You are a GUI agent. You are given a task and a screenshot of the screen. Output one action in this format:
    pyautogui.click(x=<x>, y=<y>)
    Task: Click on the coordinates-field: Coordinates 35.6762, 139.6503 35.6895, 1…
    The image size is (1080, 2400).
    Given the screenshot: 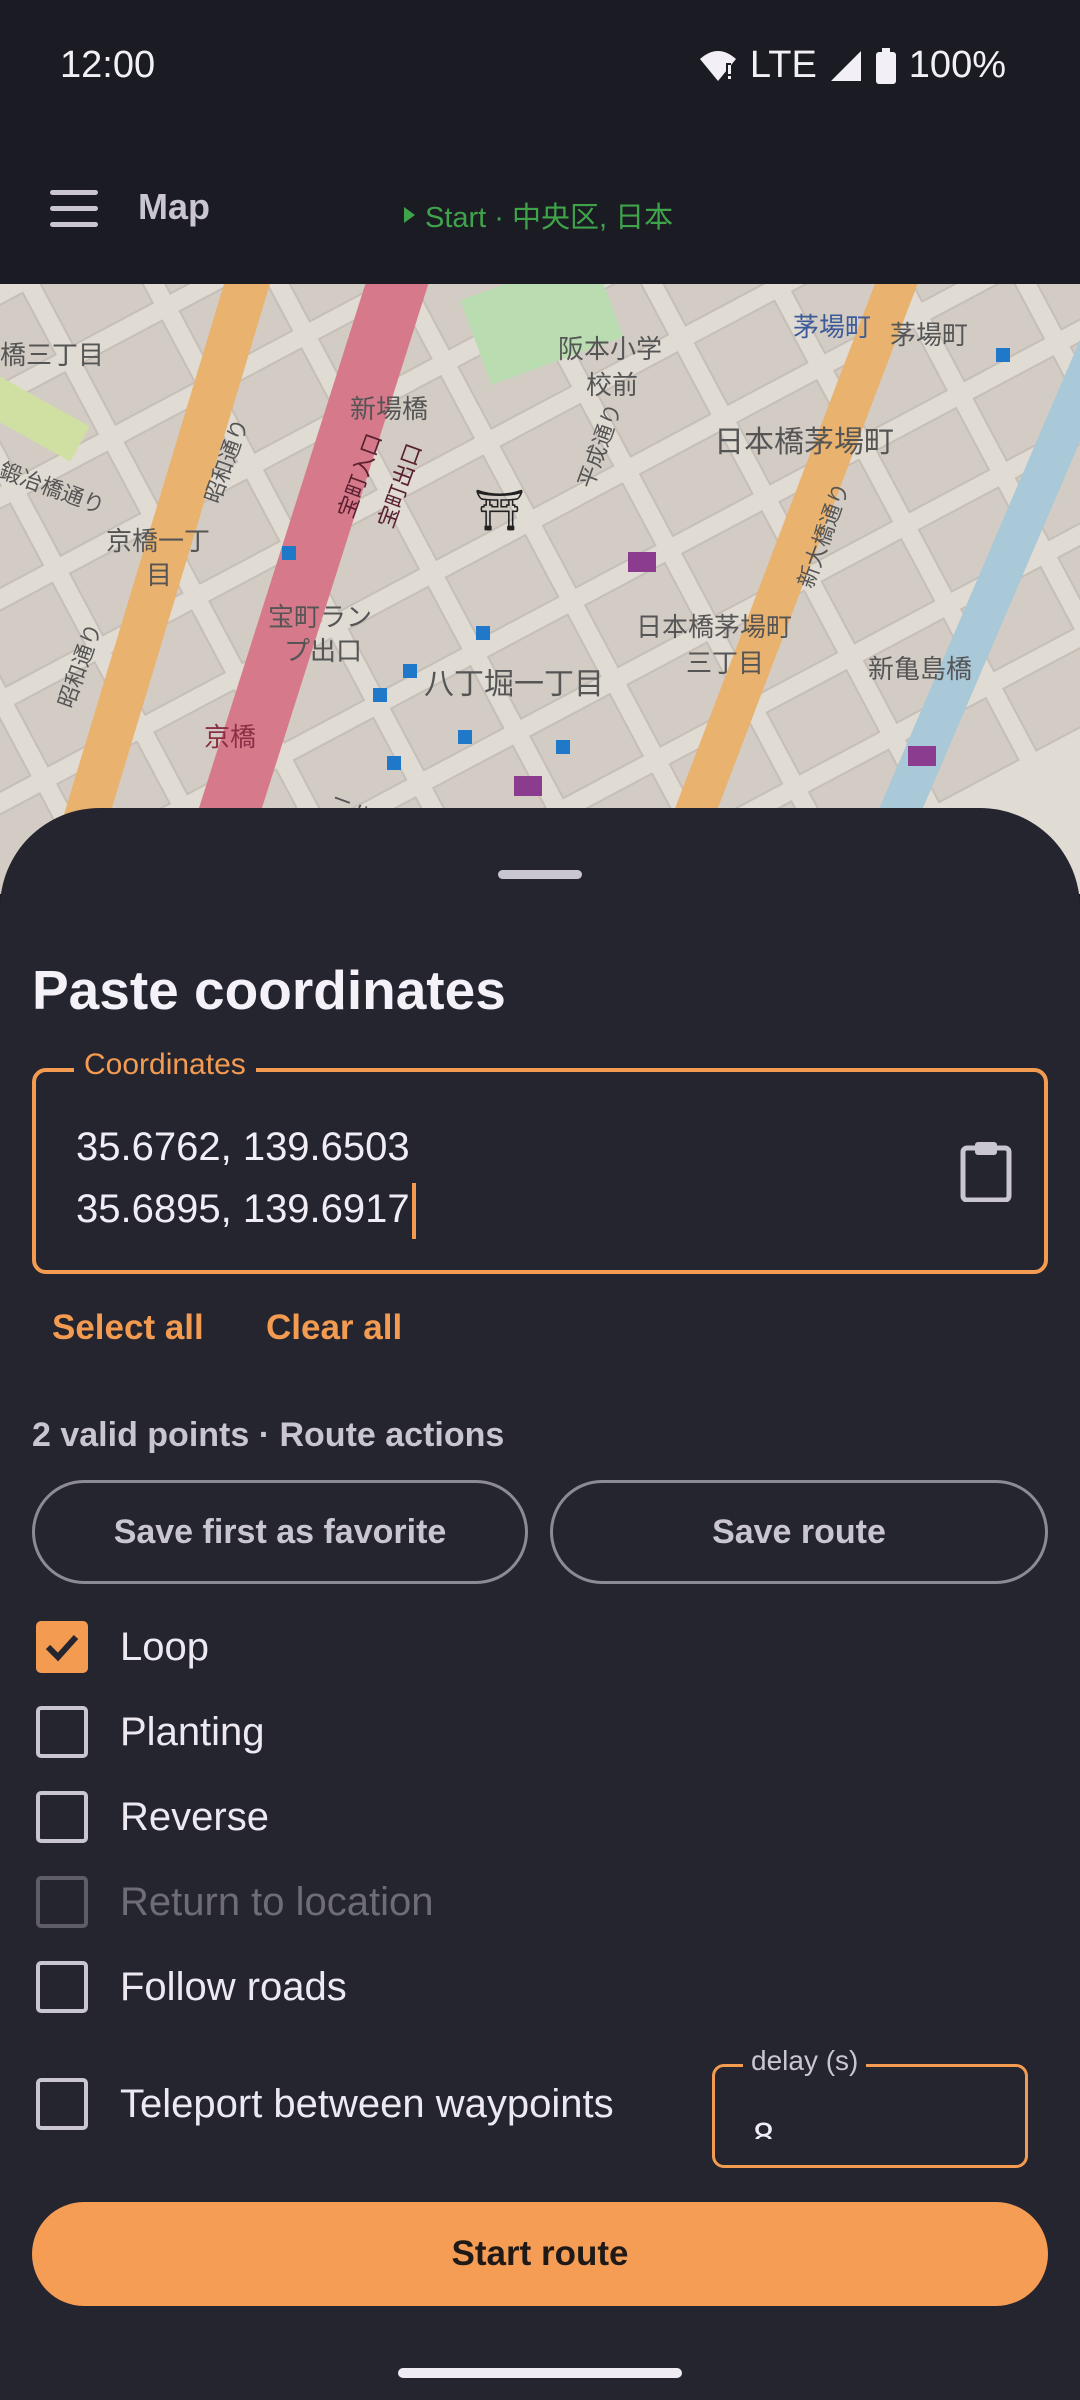 What is the action you would take?
    pyautogui.click(x=540, y=1161)
    